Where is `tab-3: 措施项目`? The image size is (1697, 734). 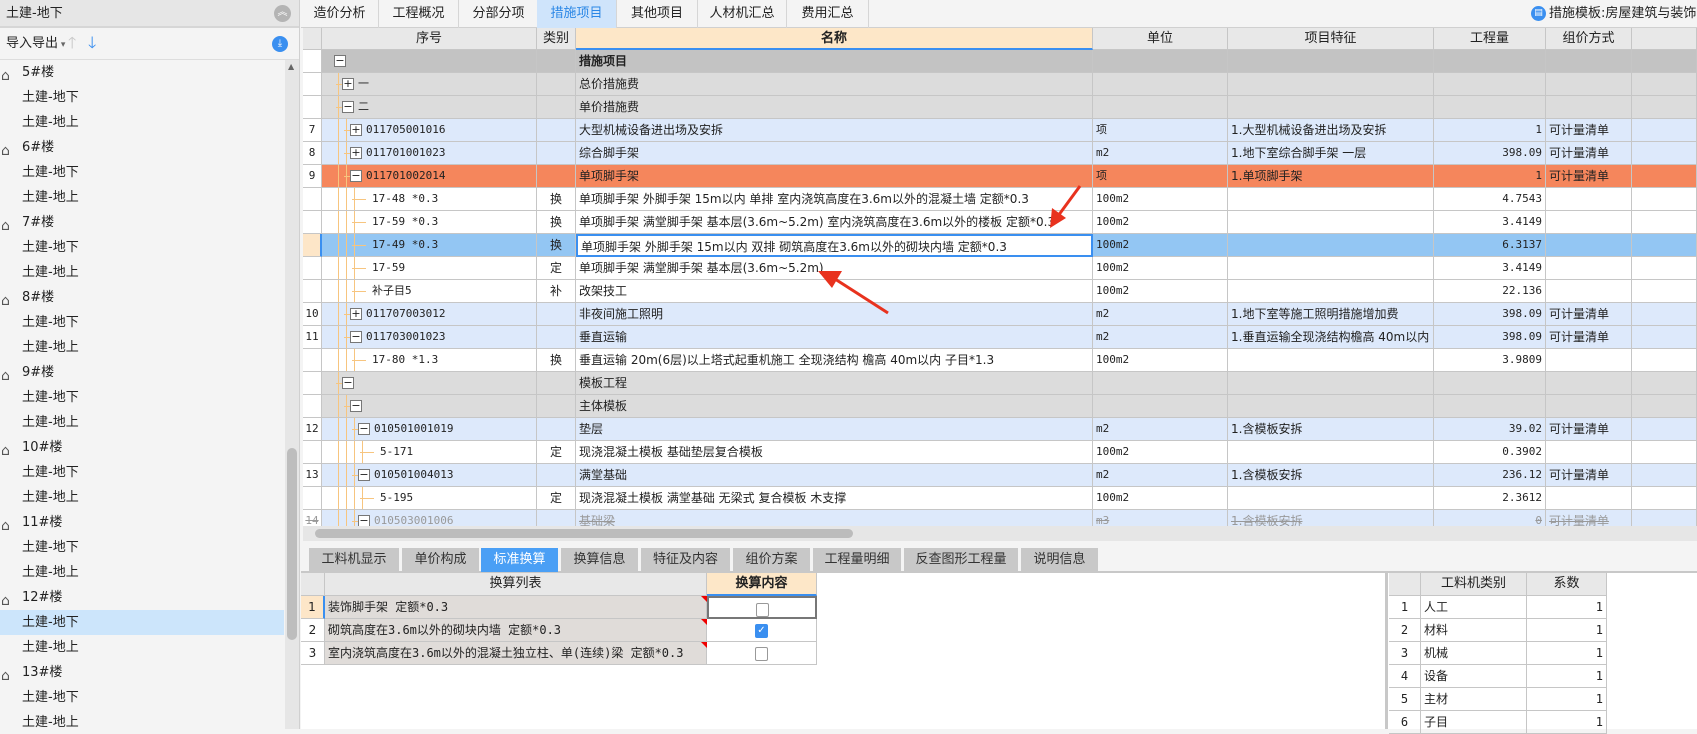 tab-3: 措施项目 is located at coordinates (577, 14).